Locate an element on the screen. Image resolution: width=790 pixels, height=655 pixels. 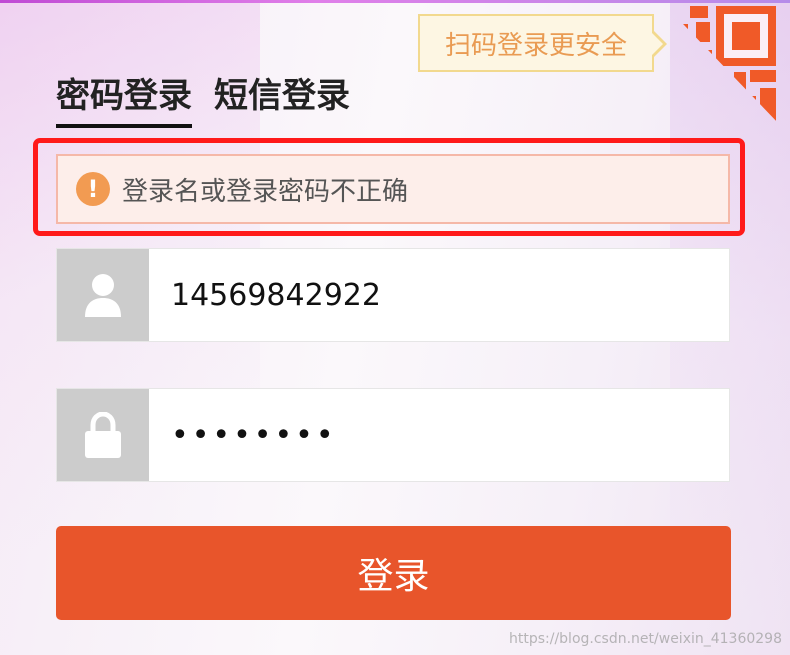
user-icon is located at coordinates (103, 295).